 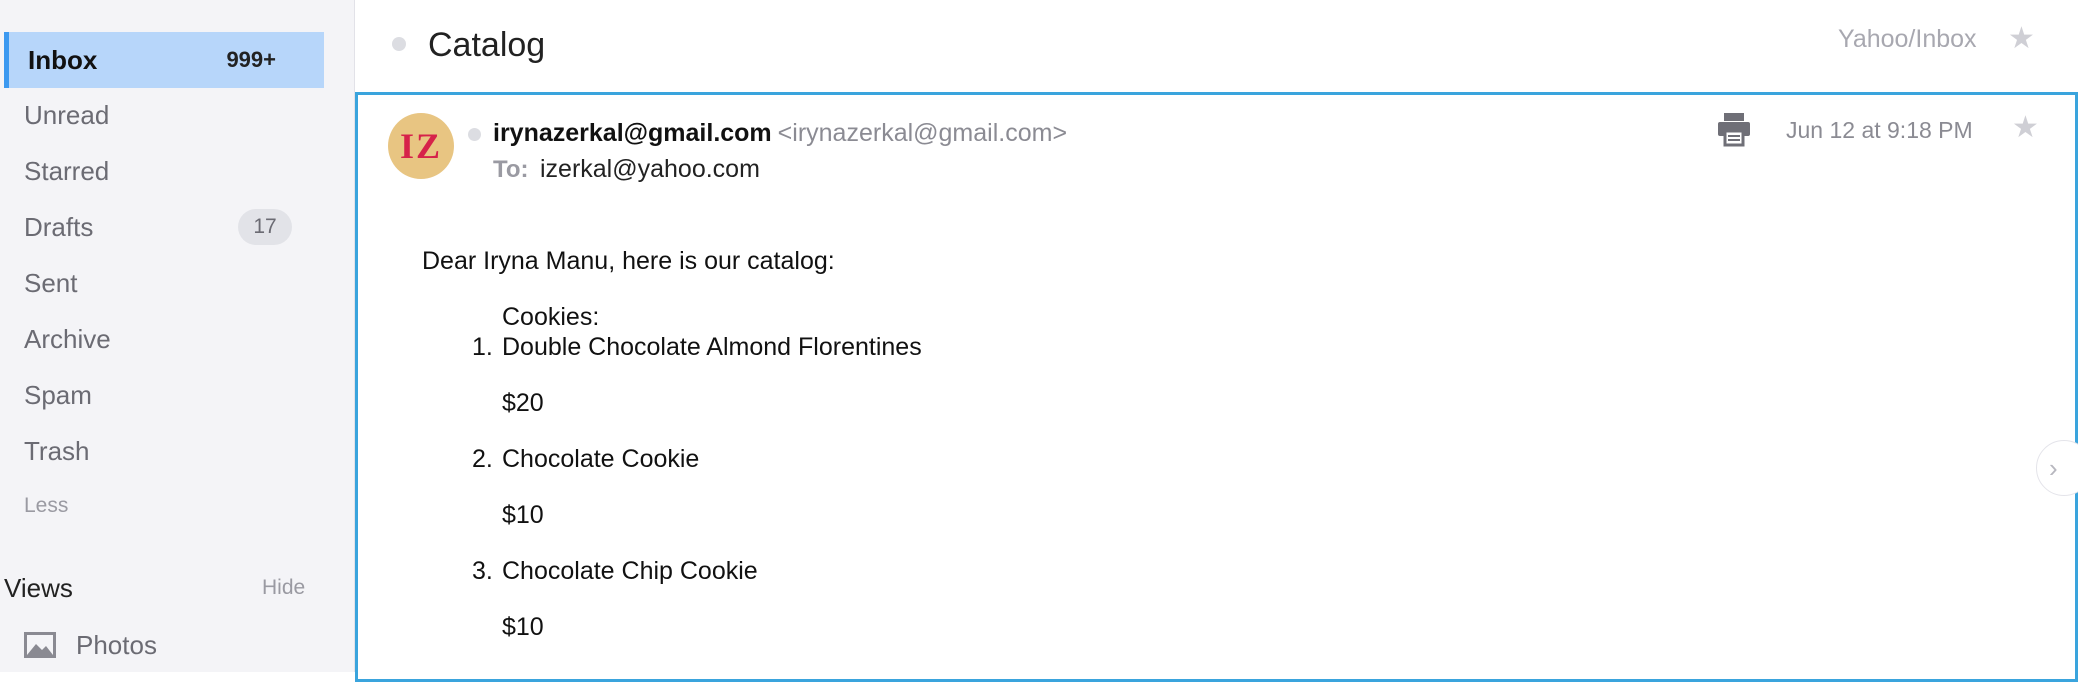 I want to click on chevron-right-icon: ›, so click(x=2053, y=467).